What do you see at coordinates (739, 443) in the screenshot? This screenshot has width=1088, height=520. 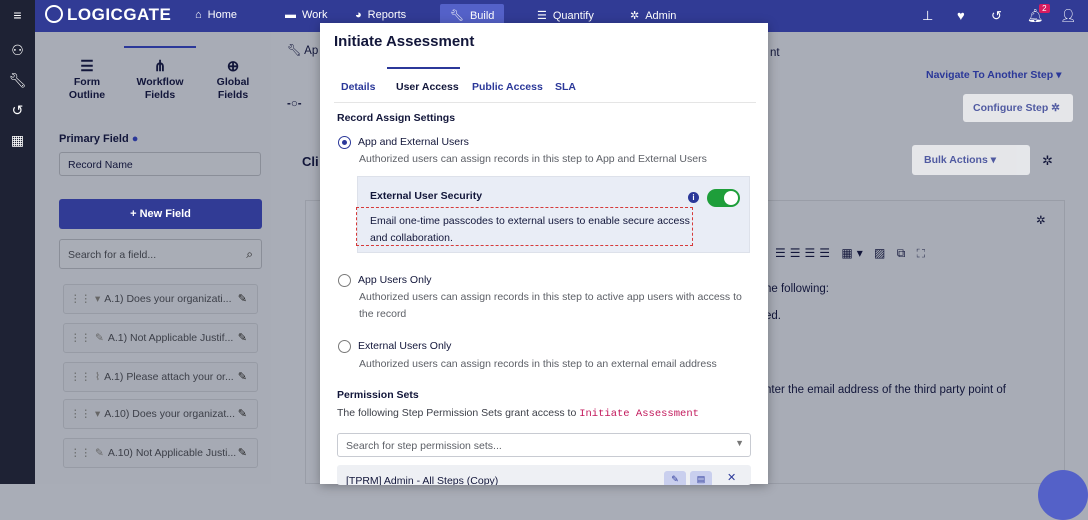 I see `chevron-down-icon: ▼` at bounding box center [739, 443].